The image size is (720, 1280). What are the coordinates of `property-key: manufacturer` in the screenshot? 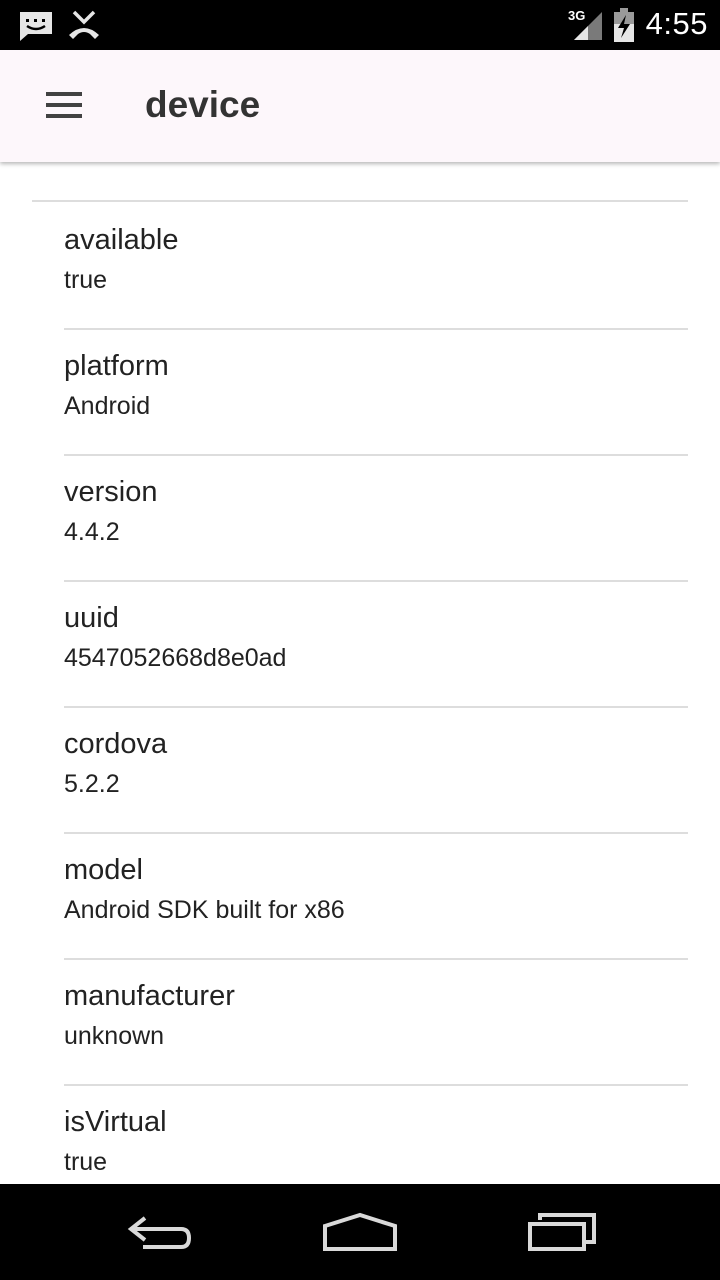 It's located at (149, 996).